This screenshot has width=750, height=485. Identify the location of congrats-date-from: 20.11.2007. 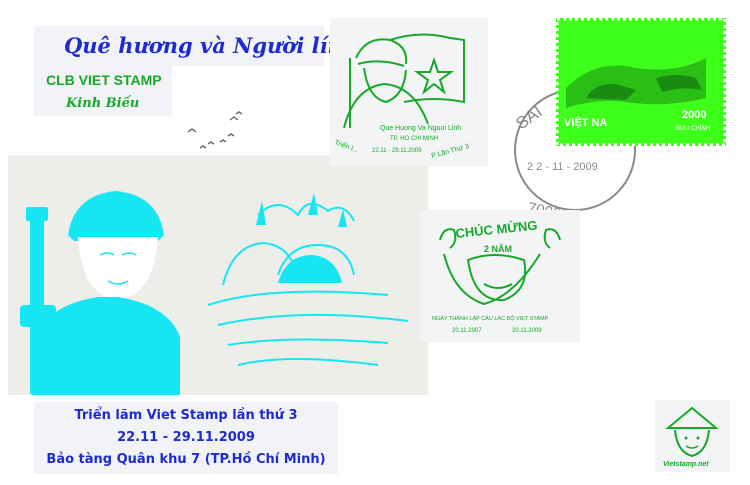
(467, 331).